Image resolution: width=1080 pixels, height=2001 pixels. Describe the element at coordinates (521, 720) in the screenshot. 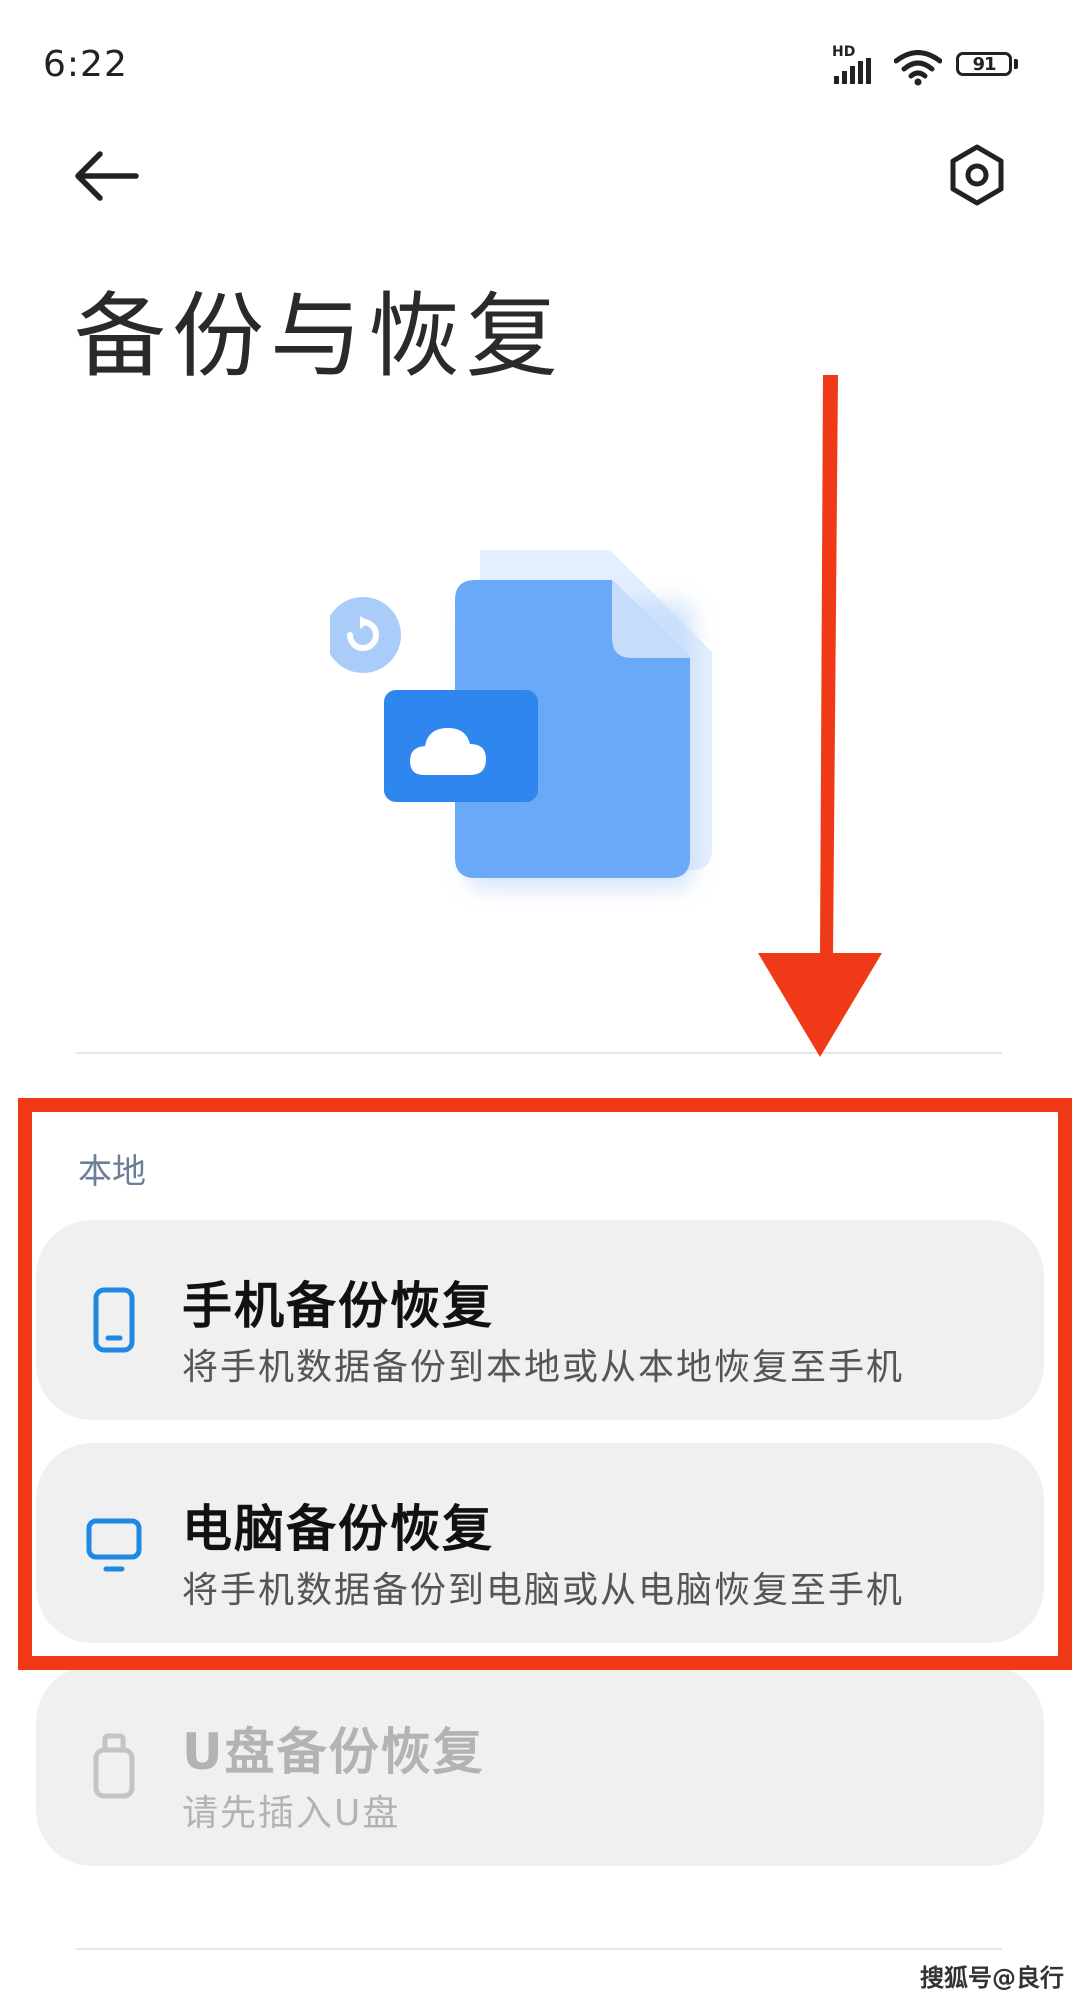

I see `backup-illustration` at that location.